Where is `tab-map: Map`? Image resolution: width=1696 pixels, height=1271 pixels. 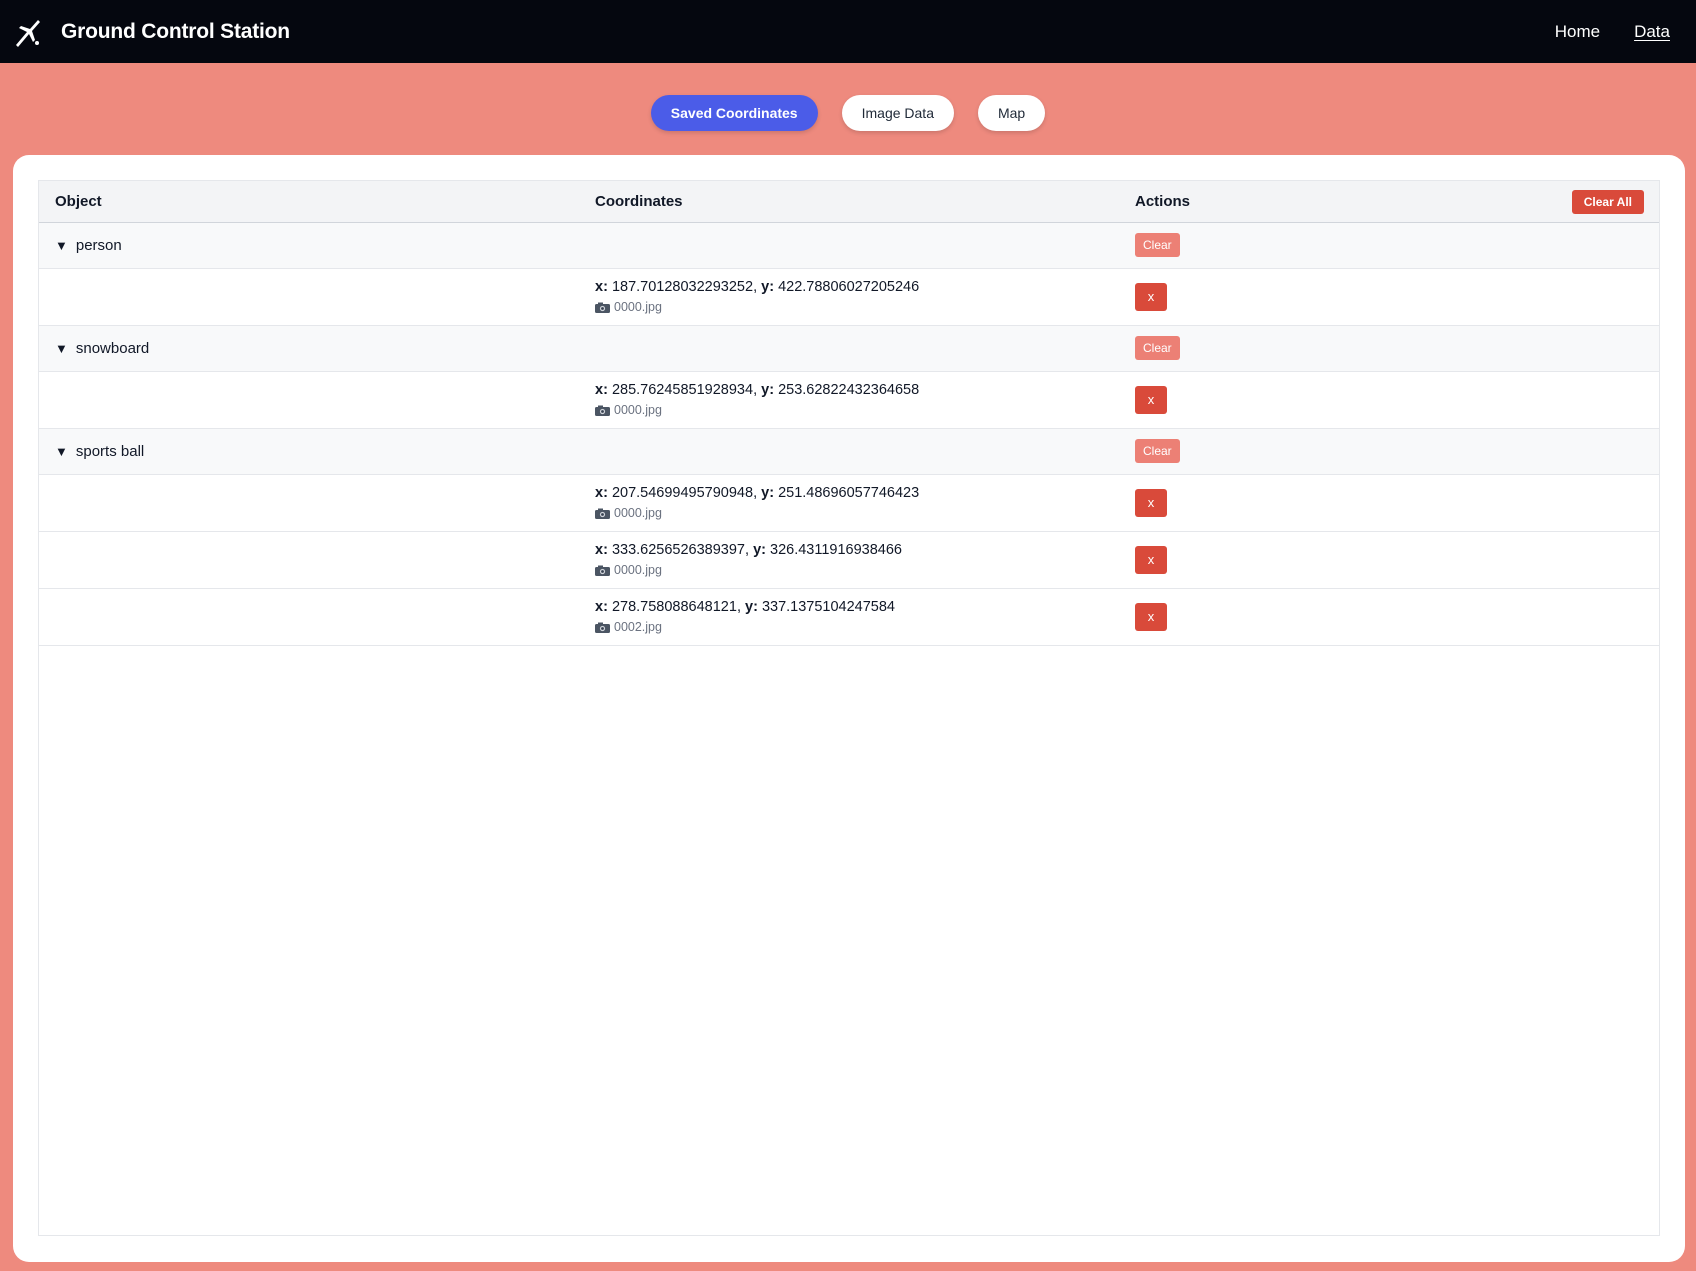
tab-map: Map is located at coordinates (1011, 113).